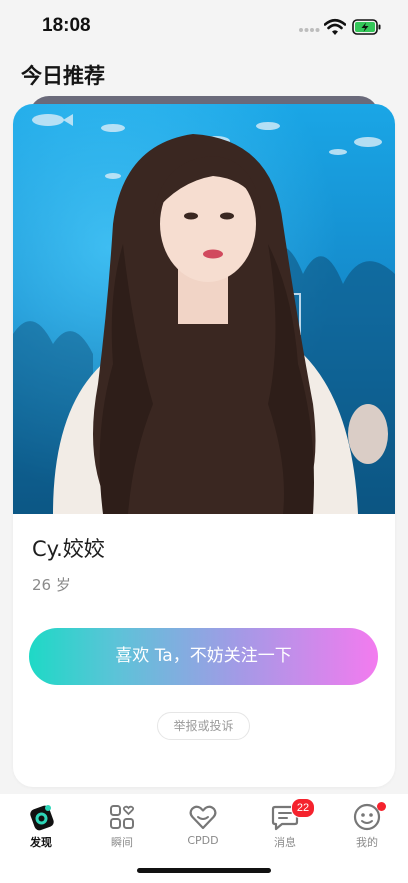  What do you see at coordinates (41, 842) in the screenshot?
I see `tab-label: 发现` at bounding box center [41, 842].